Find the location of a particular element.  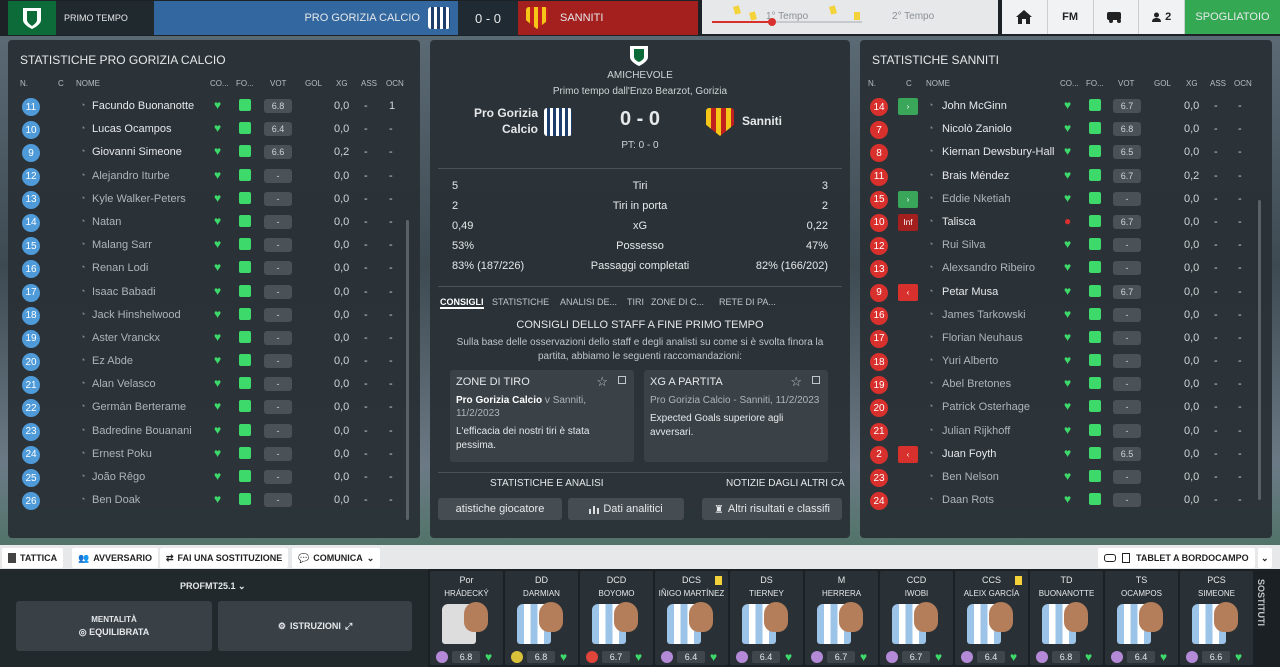

player-name: Germán Berterame is located at coordinates (139, 407).